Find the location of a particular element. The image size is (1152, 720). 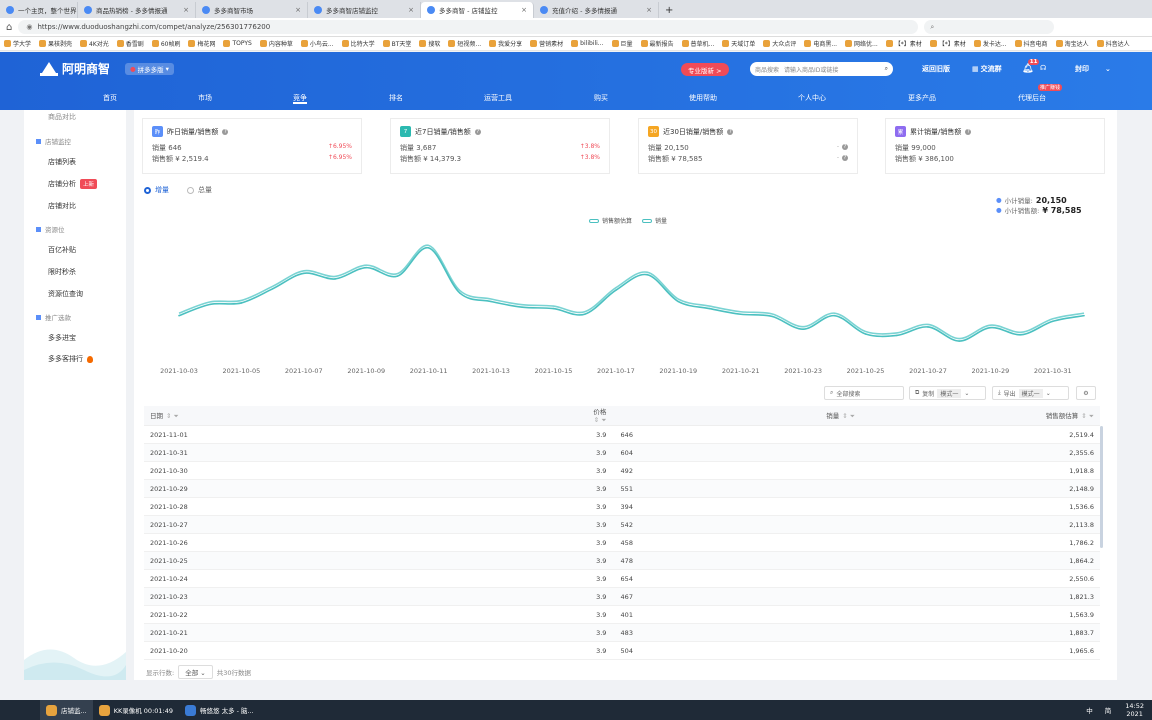

bookmark-item: 我爱分享 is located at coordinates (505, 43).